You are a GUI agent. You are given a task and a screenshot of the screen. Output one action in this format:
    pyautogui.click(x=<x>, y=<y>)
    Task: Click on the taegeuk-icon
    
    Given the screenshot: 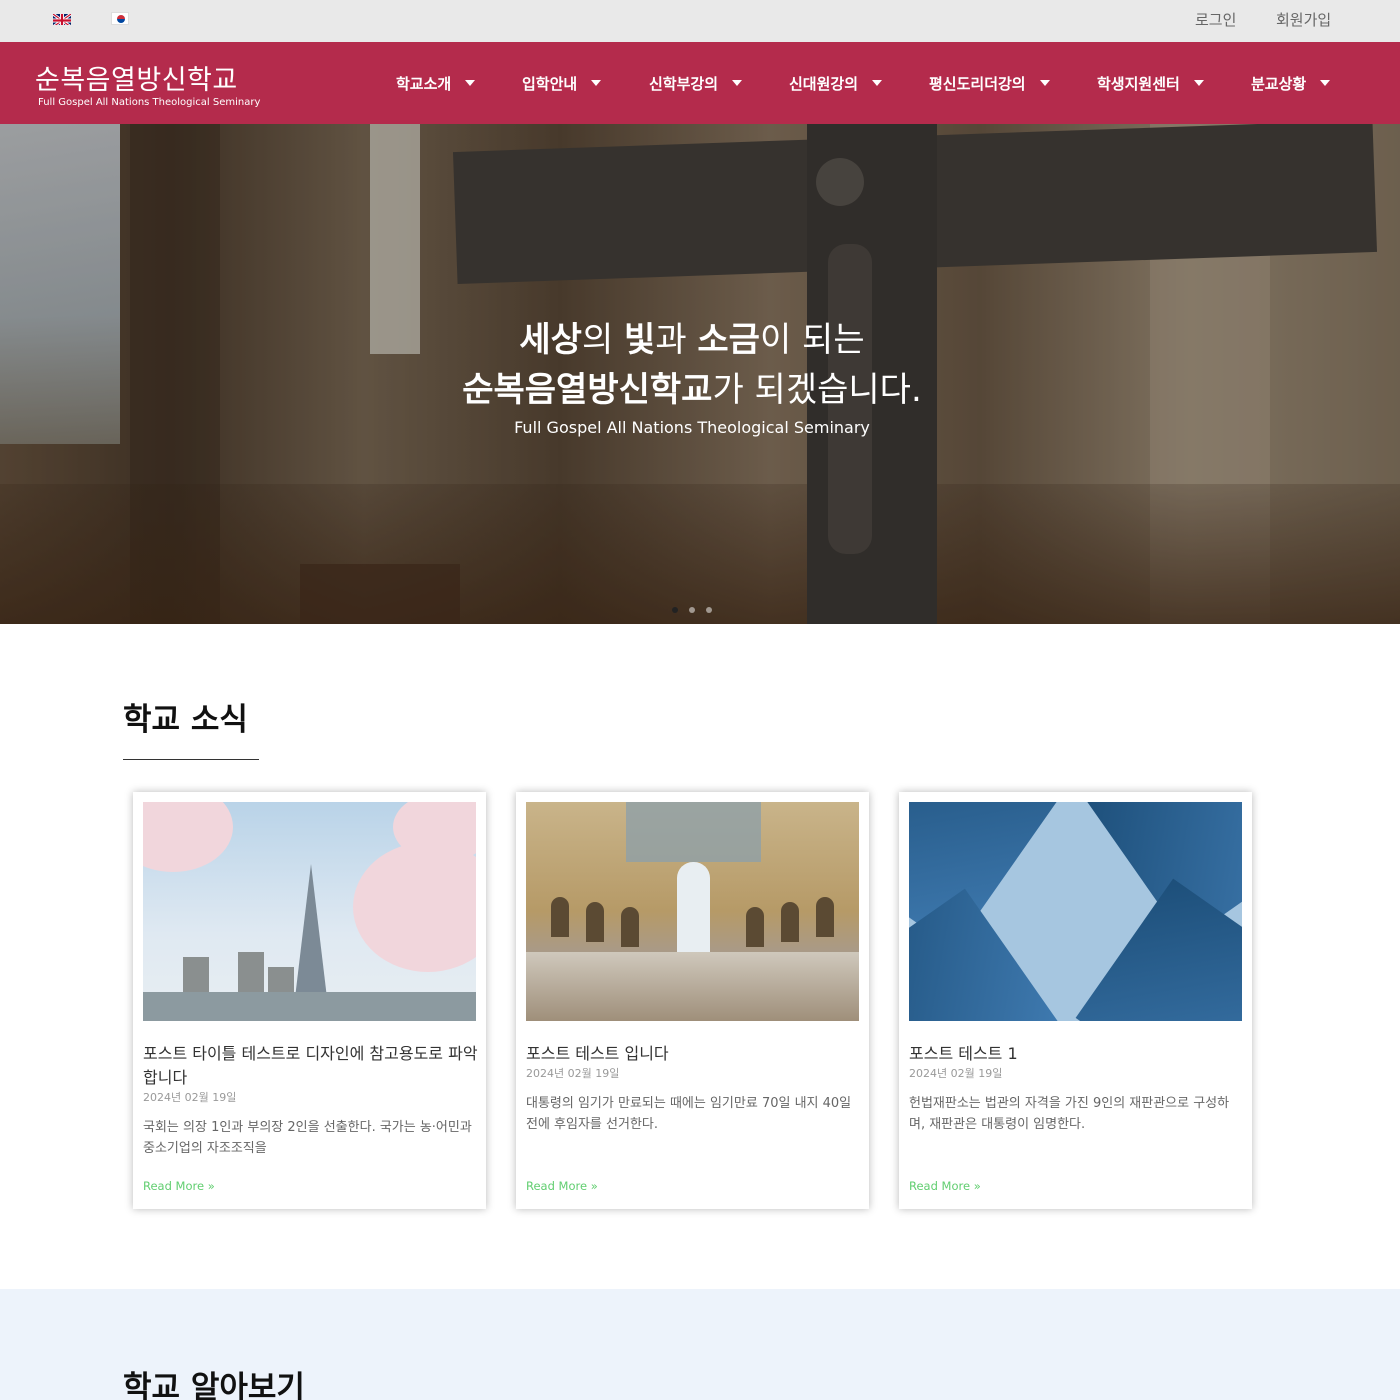 What is the action you would take?
    pyautogui.click(x=121, y=19)
    